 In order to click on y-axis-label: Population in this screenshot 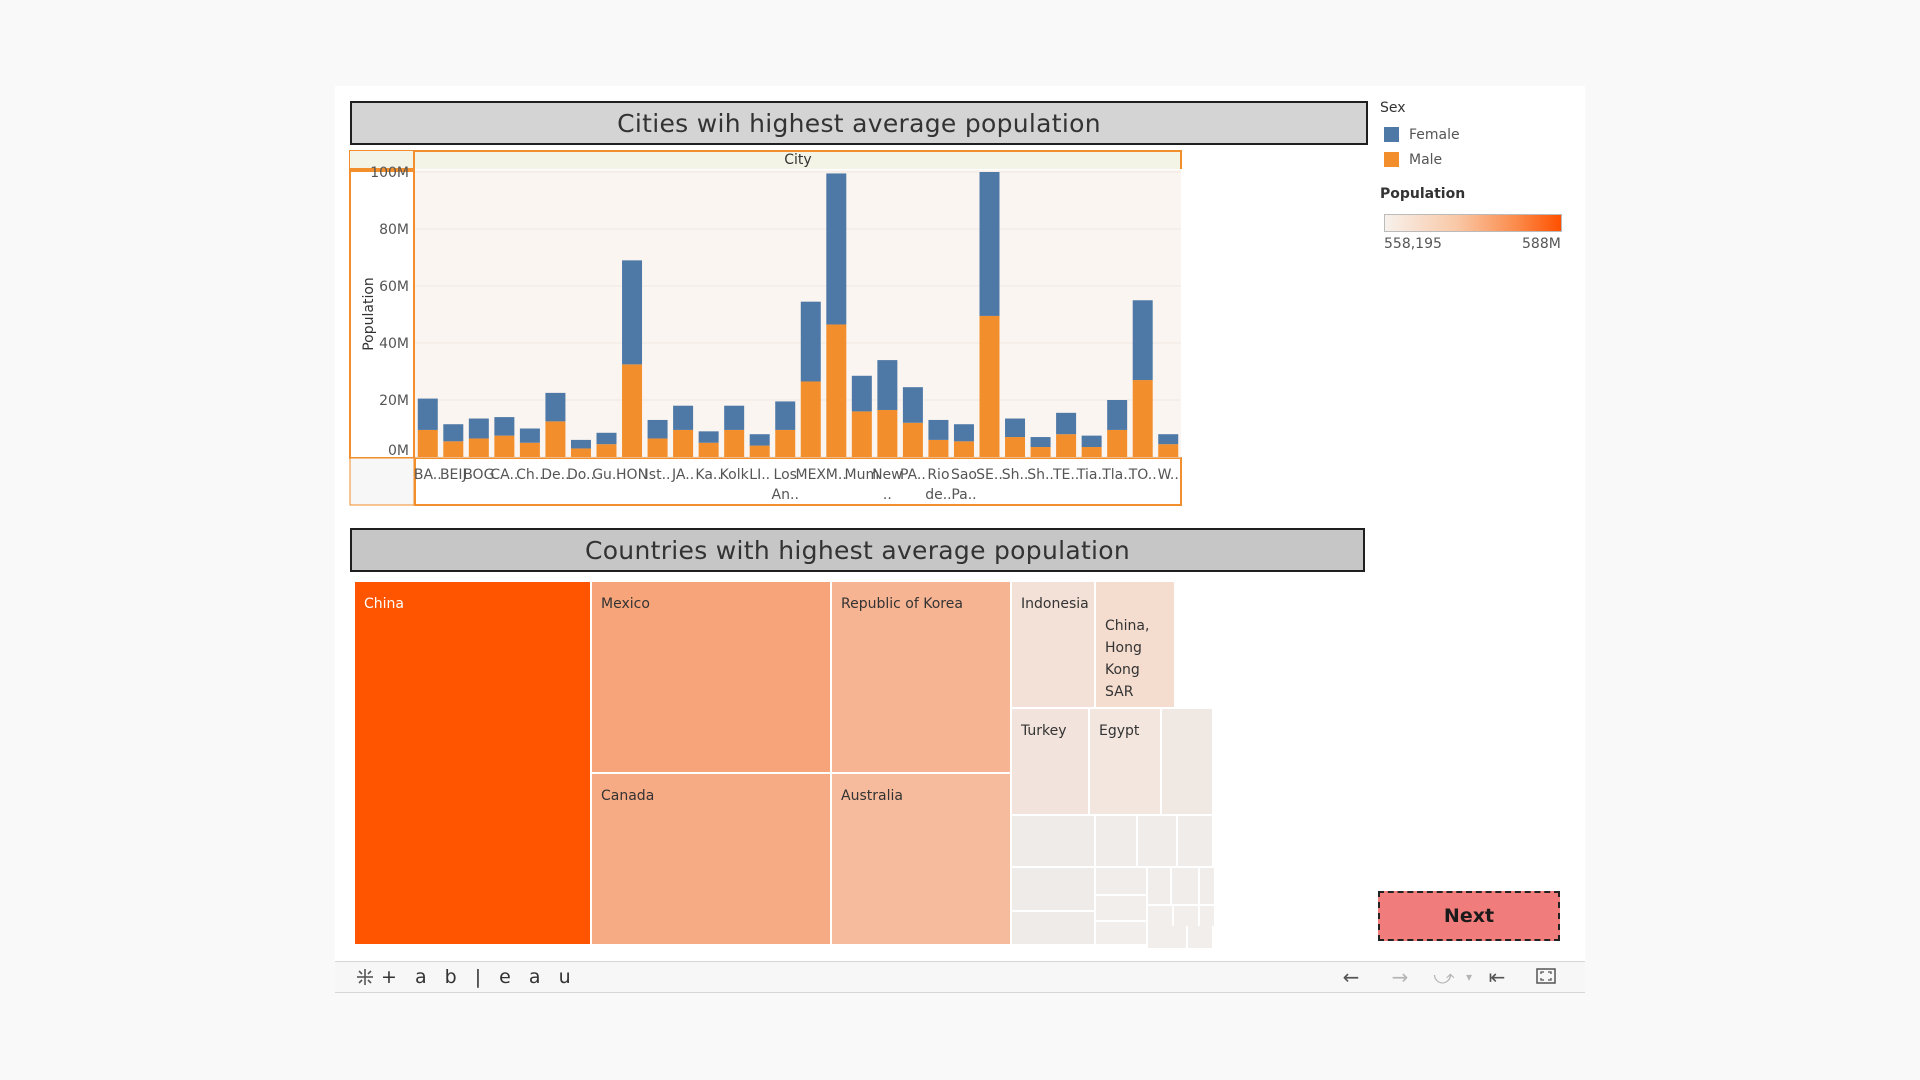, I will do `click(369, 314)`.